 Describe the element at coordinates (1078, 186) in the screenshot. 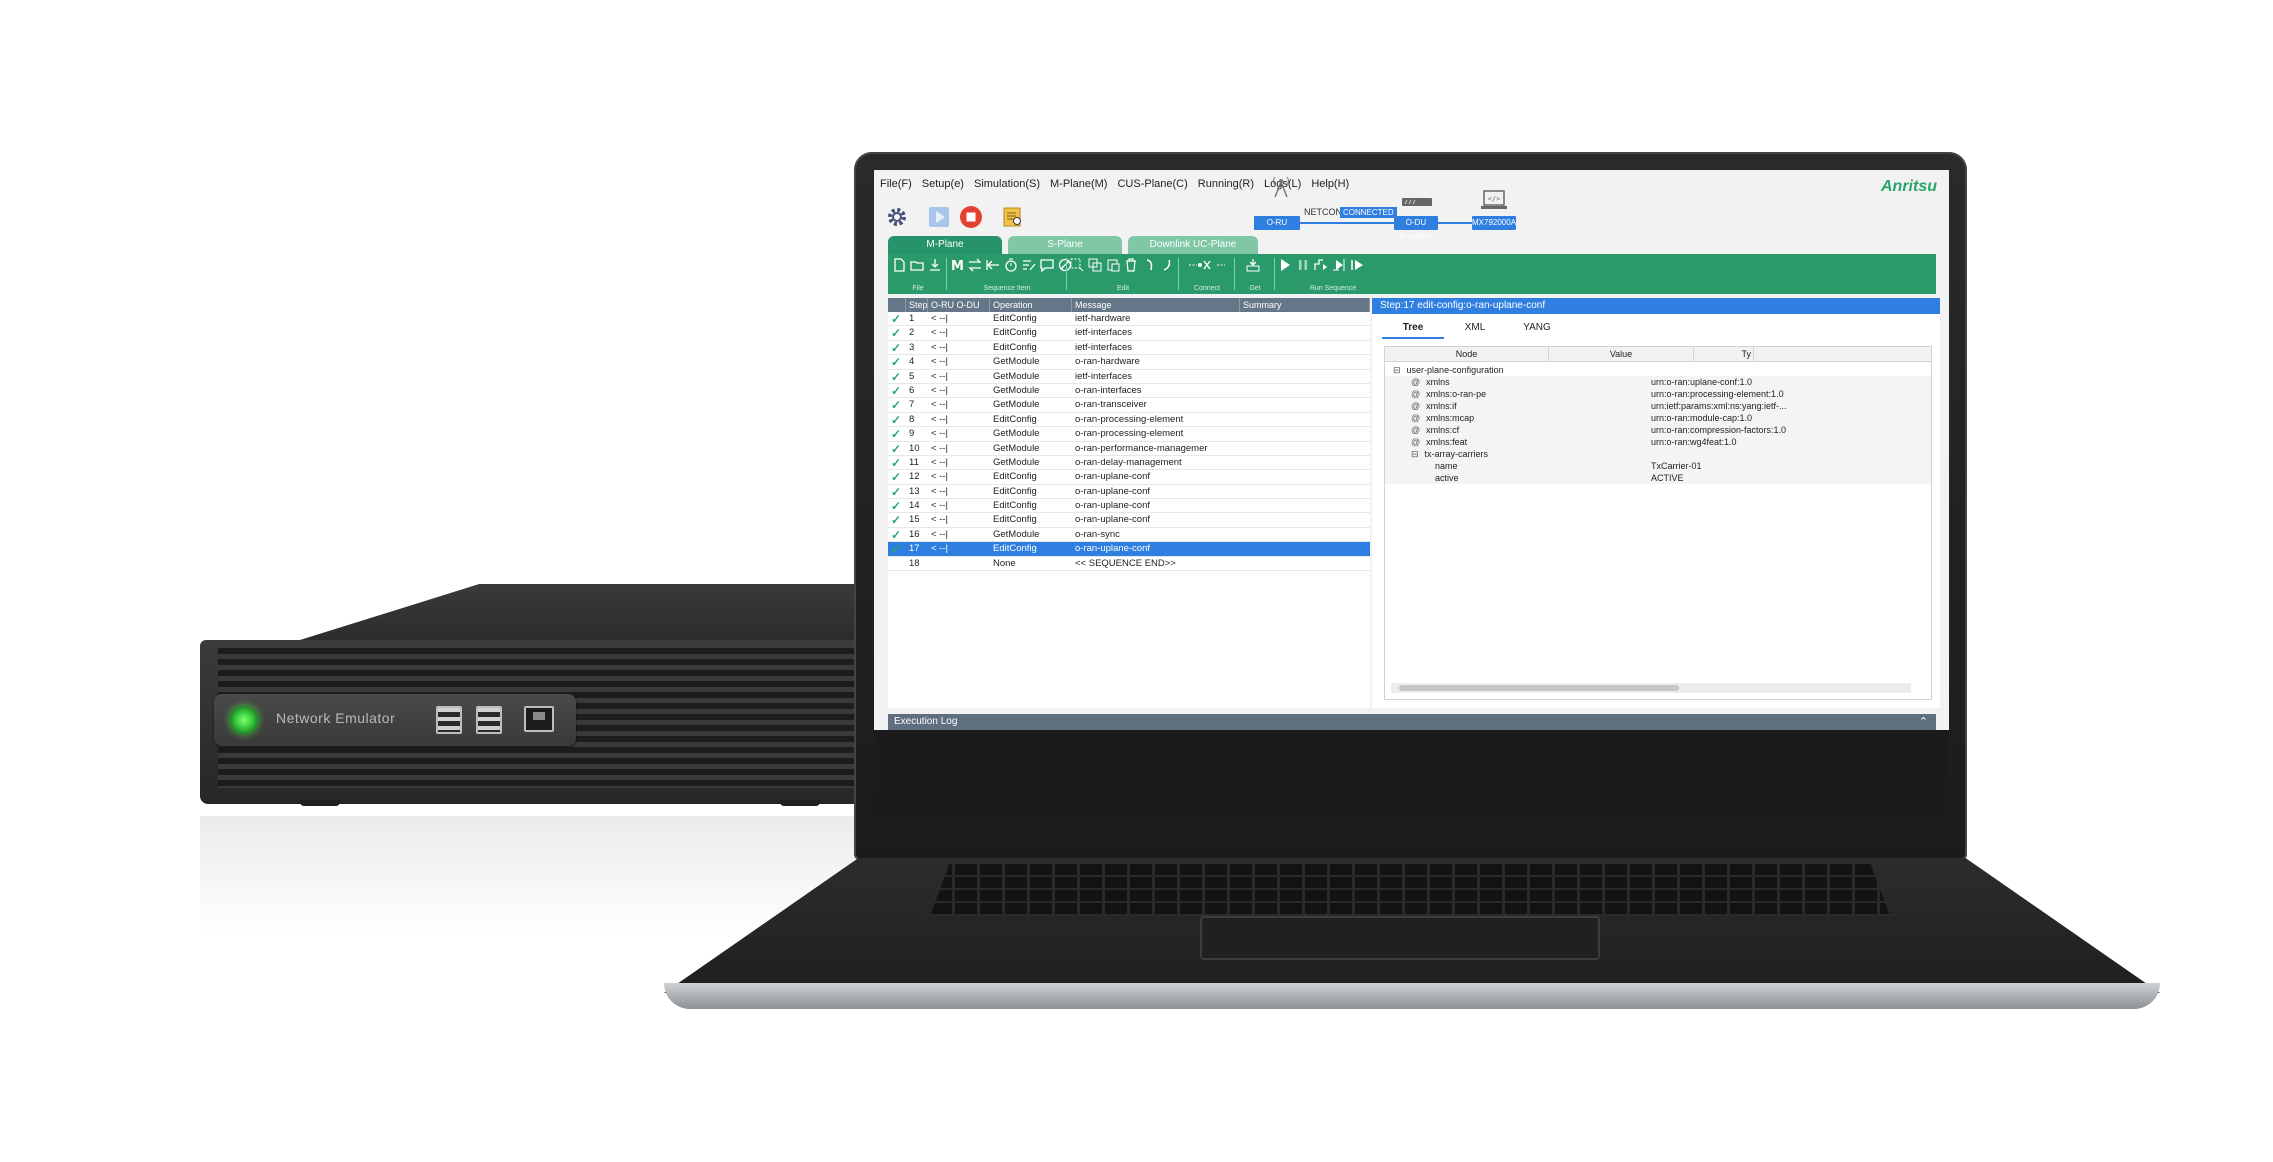

I see `menu-m-plane: M-Plane(M)` at that location.